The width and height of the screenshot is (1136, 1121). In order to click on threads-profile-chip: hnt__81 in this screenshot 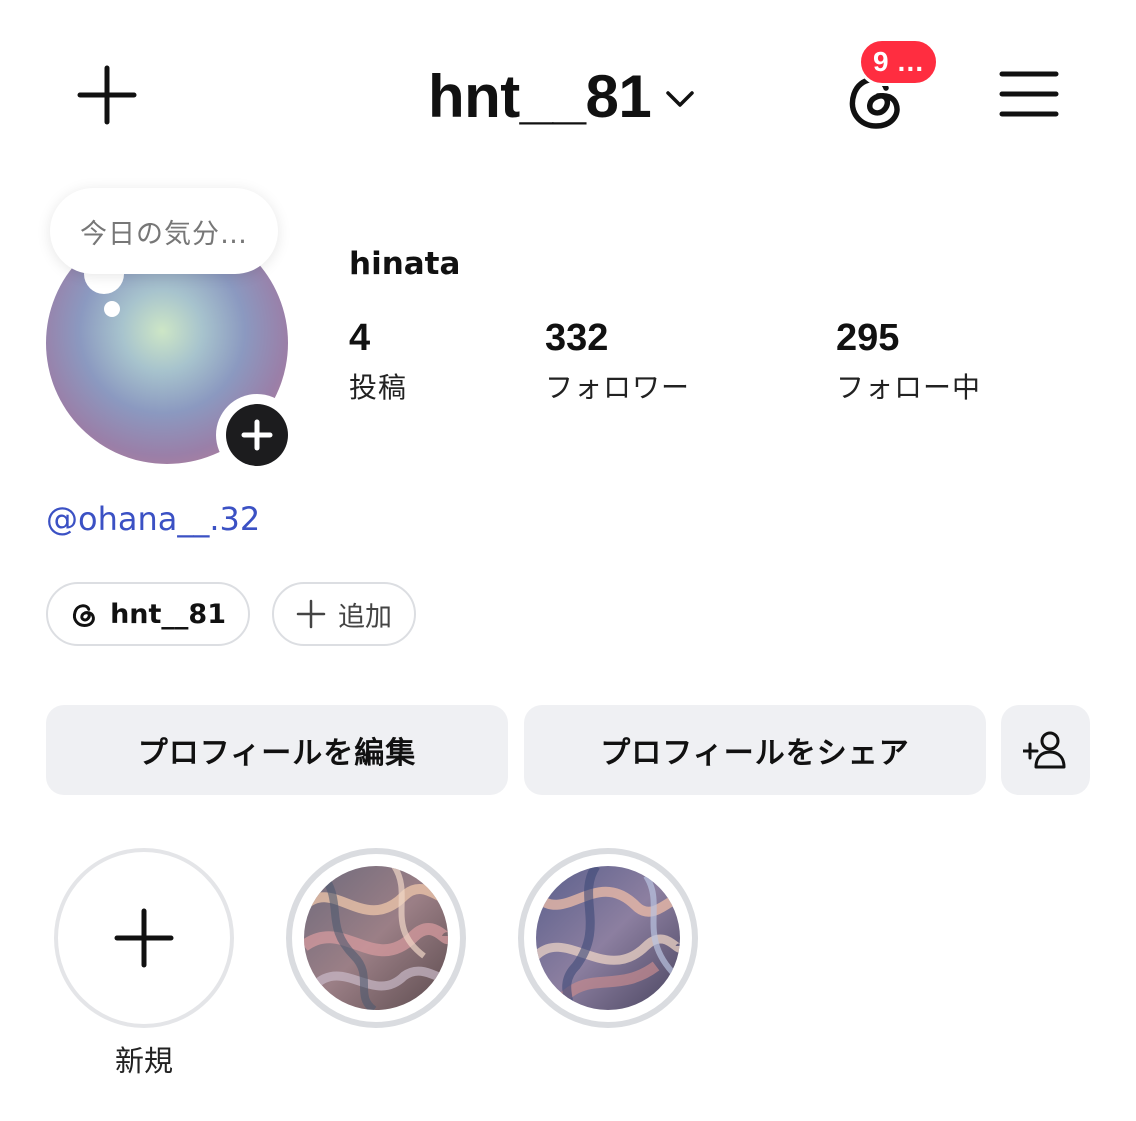, I will do `click(148, 614)`.